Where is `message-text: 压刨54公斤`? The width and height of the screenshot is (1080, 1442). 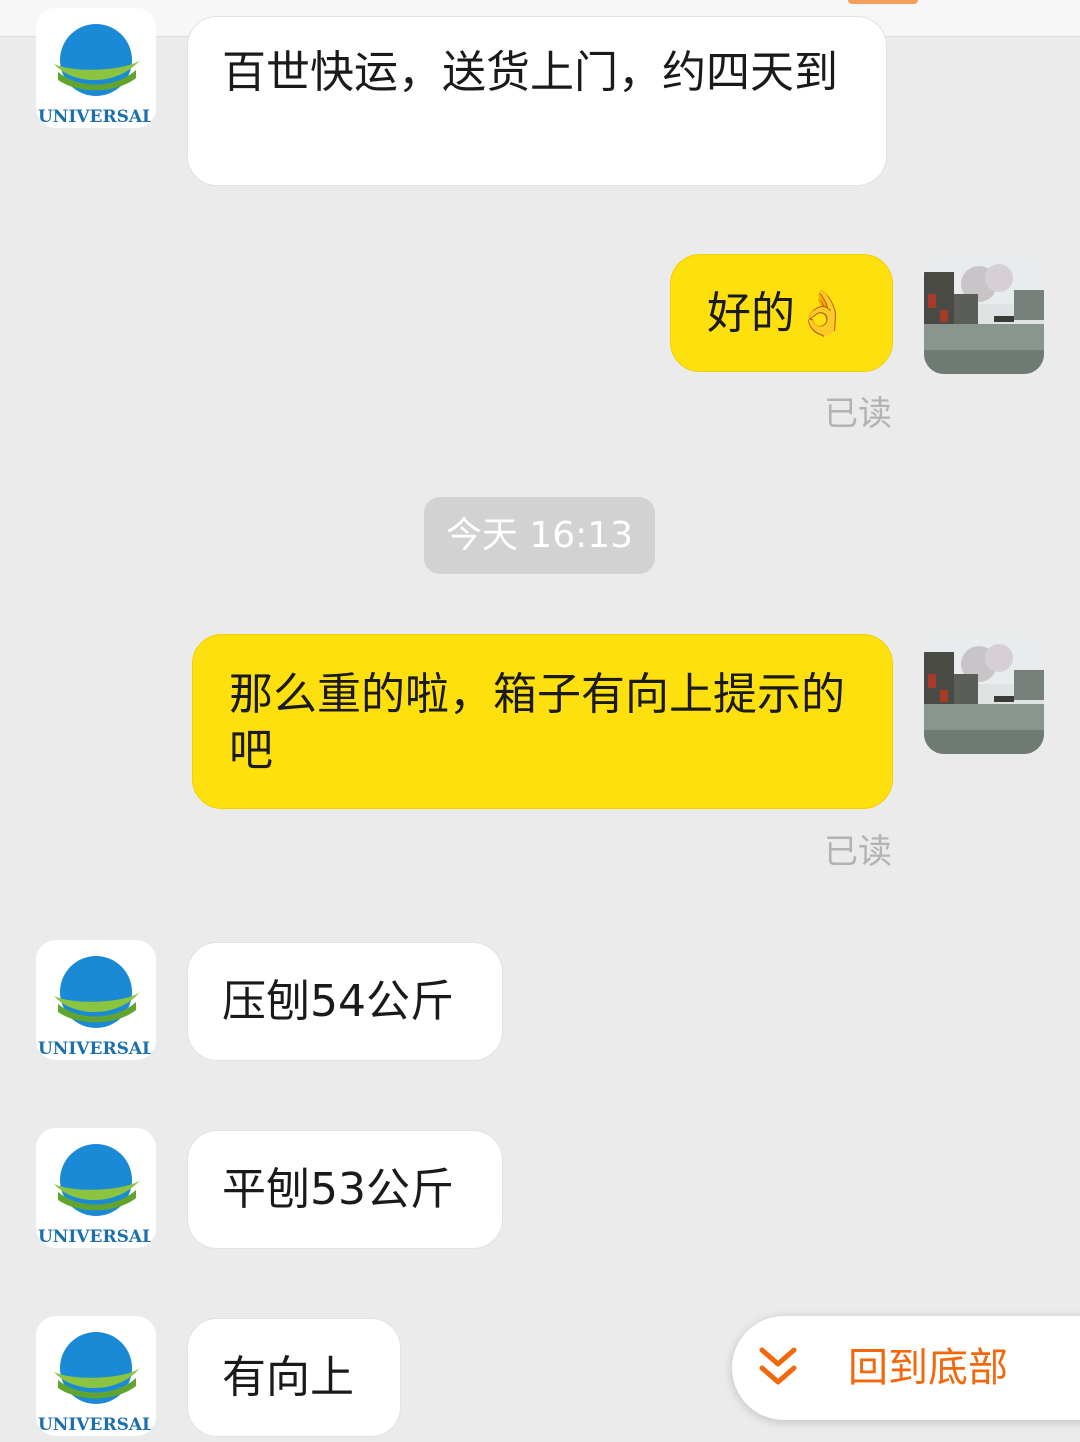
message-text: 压刨54公斤 is located at coordinates (338, 1001).